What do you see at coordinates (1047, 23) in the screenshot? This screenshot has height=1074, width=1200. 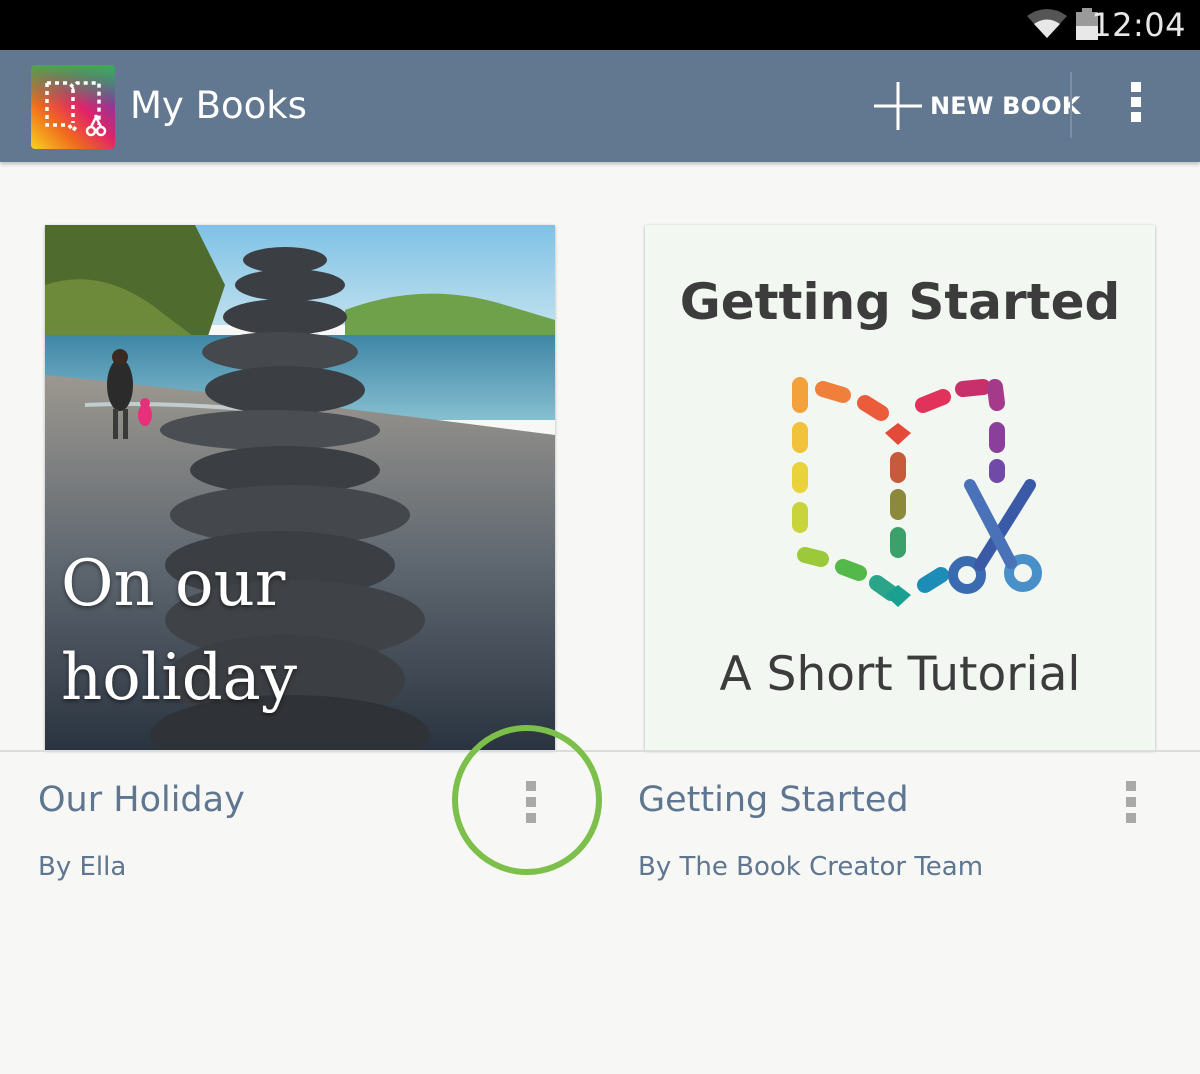 I see `wifi-icon` at bounding box center [1047, 23].